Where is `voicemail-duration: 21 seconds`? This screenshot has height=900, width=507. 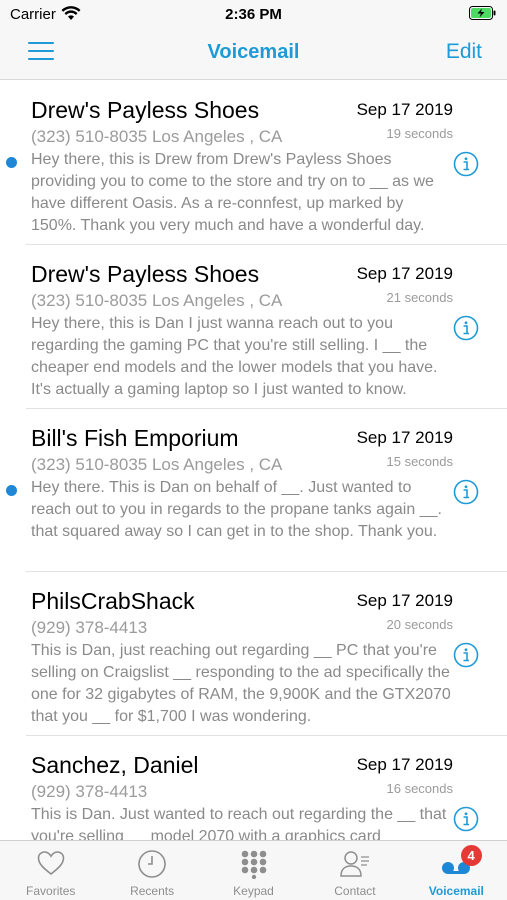 voicemail-duration: 21 seconds is located at coordinates (420, 297).